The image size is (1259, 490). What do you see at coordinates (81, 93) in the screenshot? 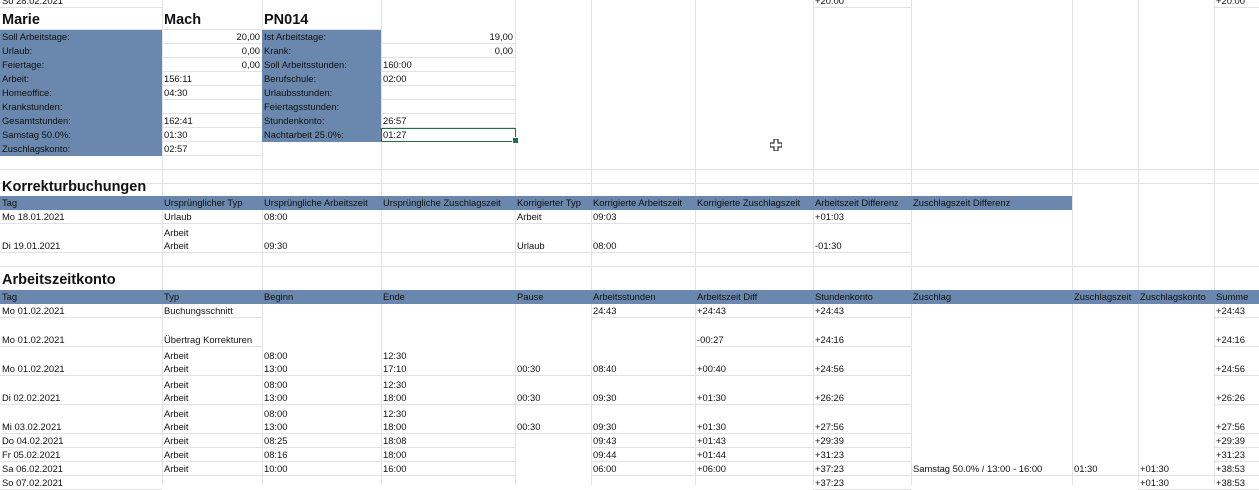
I see `summary-label: Homeoffice:` at bounding box center [81, 93].